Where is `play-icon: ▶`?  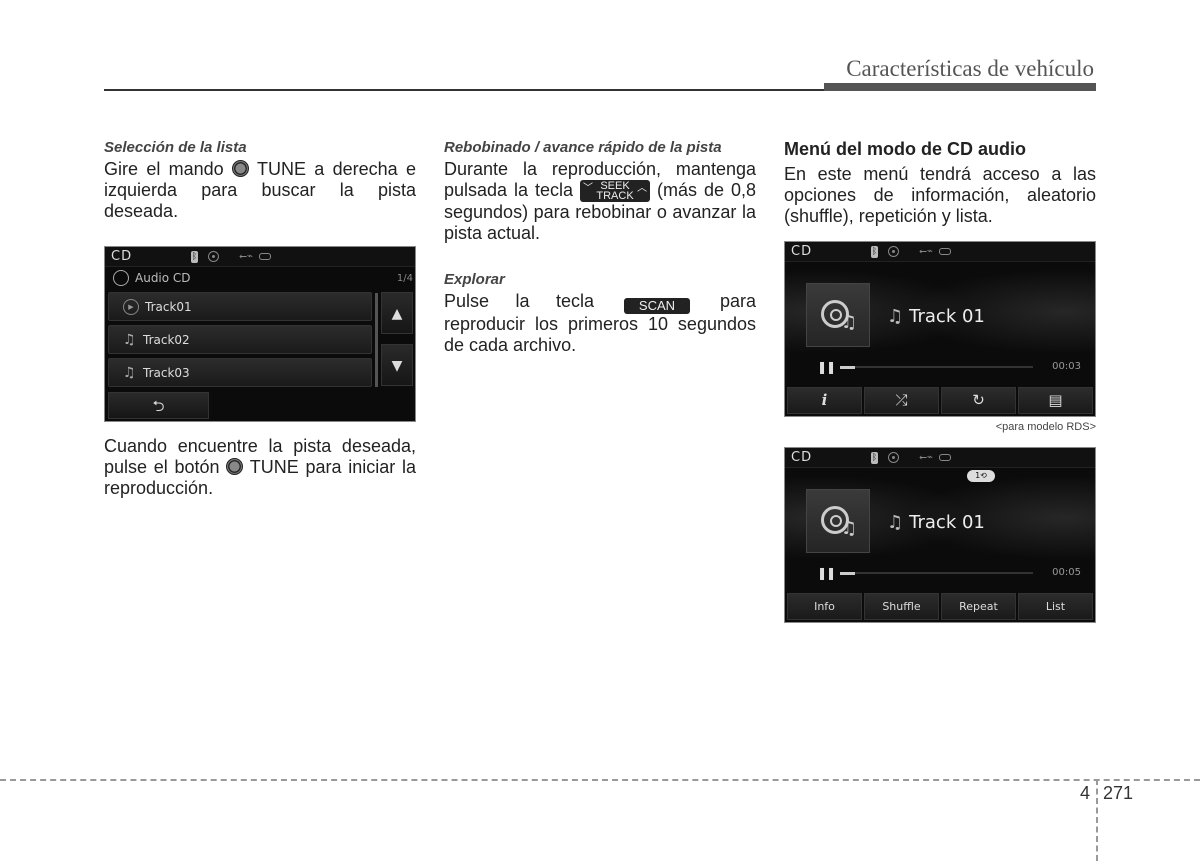
play-icon: ▶ is located at coordinates (131, 306).